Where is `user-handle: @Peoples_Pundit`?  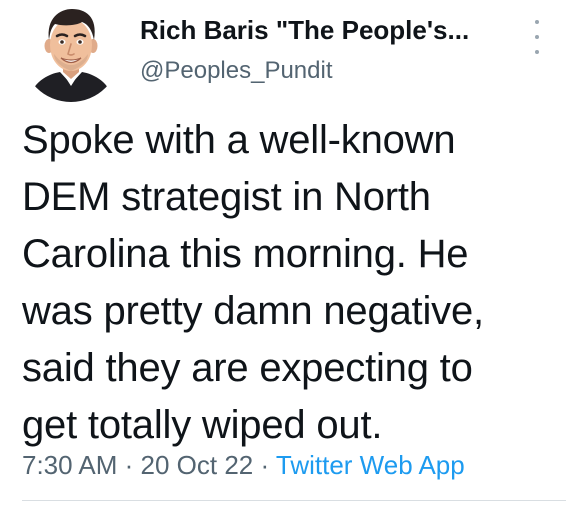 user-handle: @Peoples_Pundit is located at coordinates (340, 71).